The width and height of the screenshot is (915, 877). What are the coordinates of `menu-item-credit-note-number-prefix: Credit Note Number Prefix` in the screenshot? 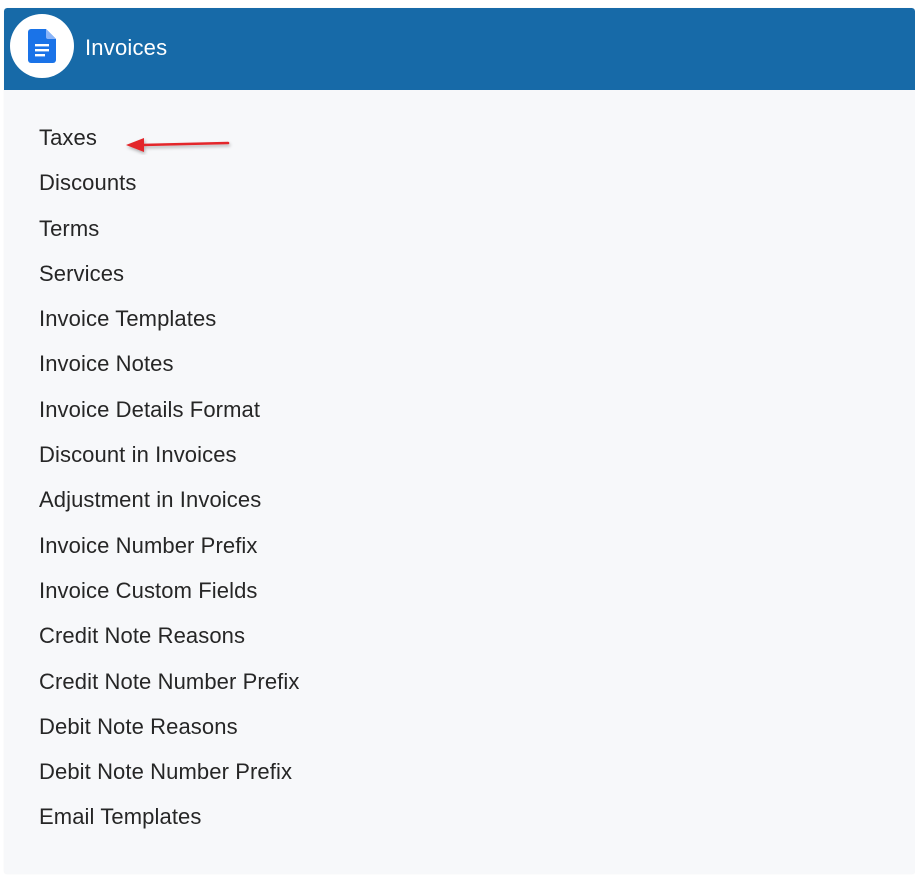 It's located at (169, 689).